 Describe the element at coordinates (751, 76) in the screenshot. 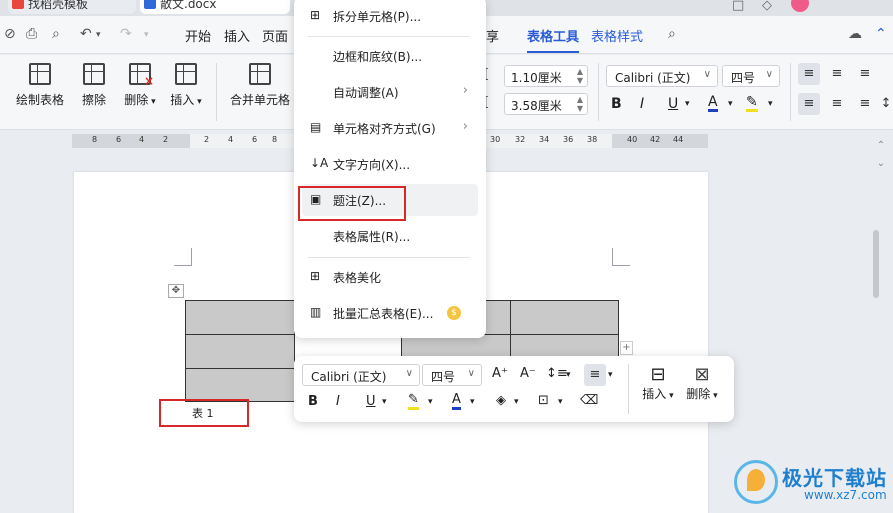

I see `font-size-select: 四号 ∨` at that location.